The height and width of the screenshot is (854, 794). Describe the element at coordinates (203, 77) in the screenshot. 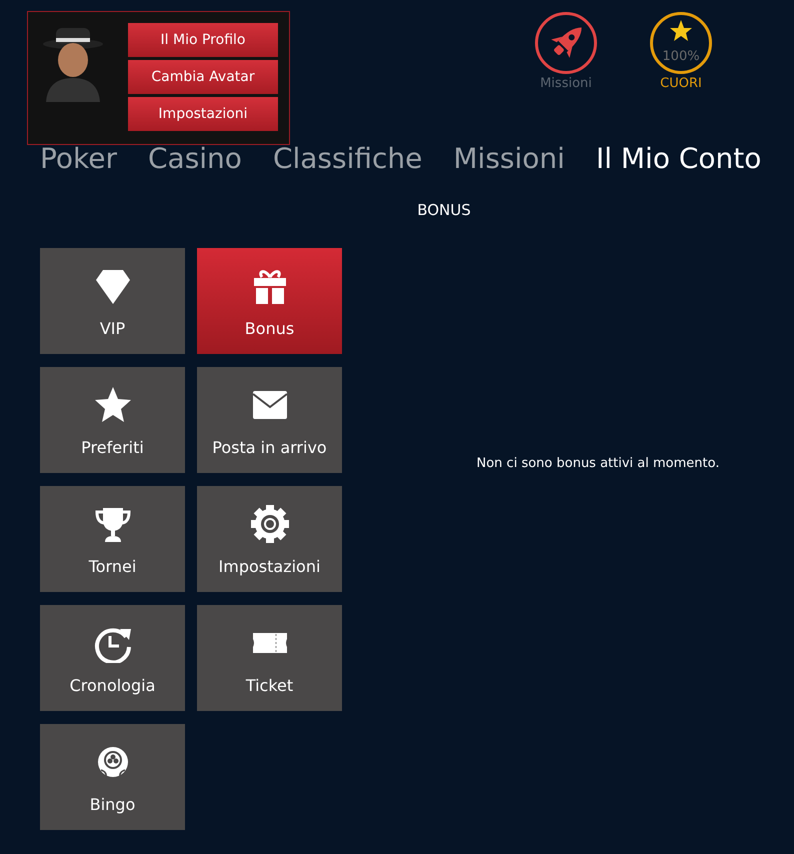

I see `profile-menu-button: Cambia Avatar` at that location.